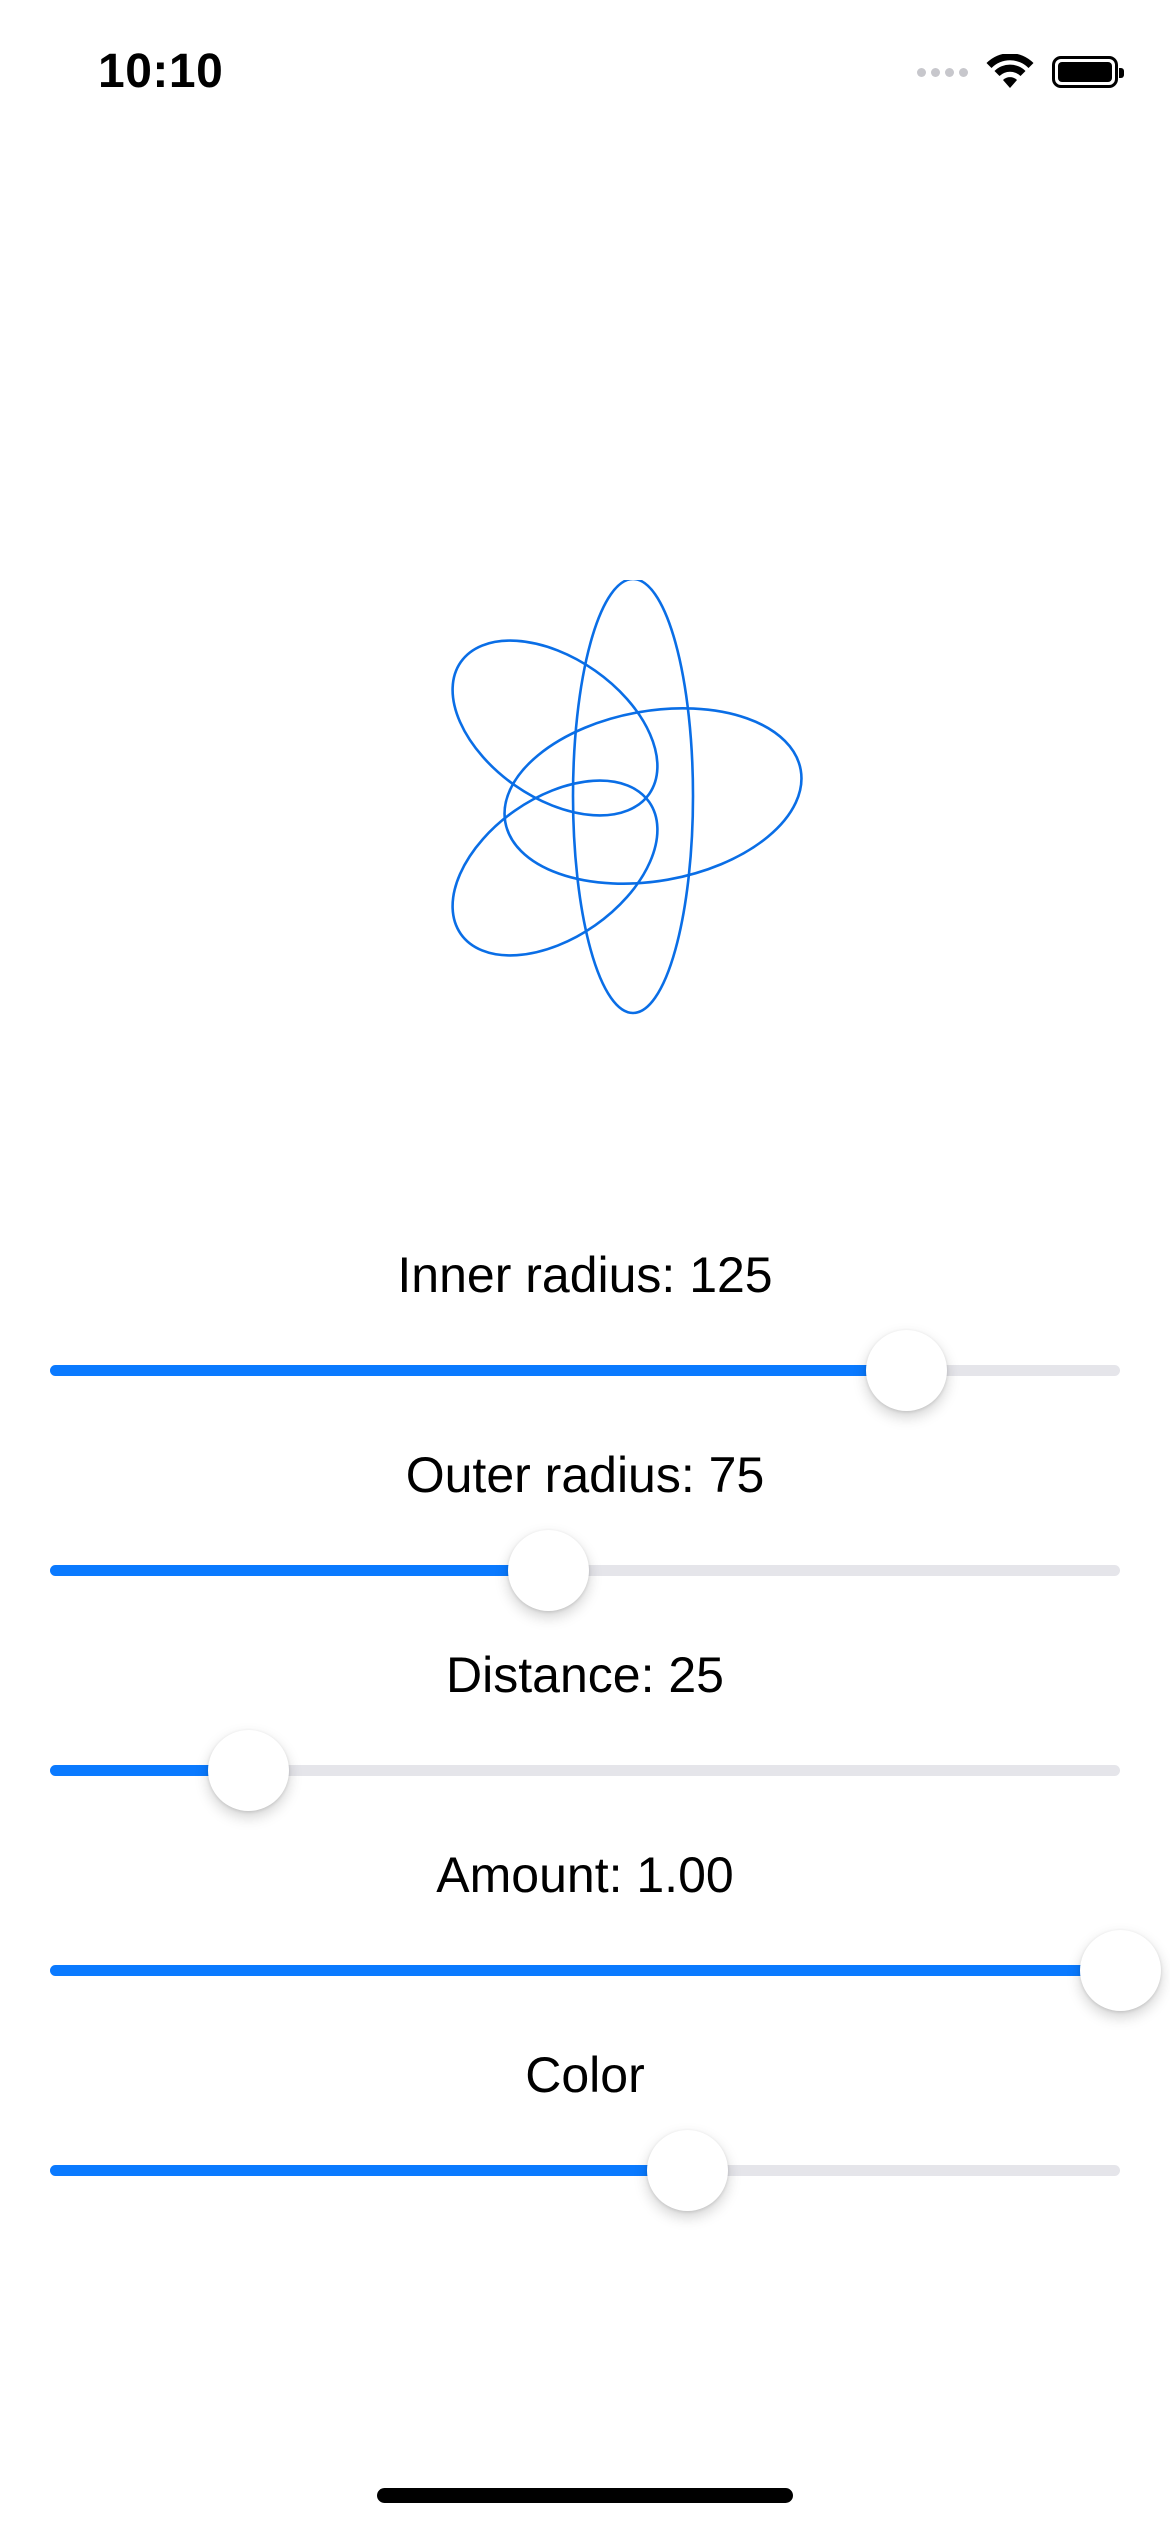 The width and height of the screenshot is (1170, 2532). Describe the element at coordinates (1088, 72) in the screenshot. I see `battery-icon` at that location.